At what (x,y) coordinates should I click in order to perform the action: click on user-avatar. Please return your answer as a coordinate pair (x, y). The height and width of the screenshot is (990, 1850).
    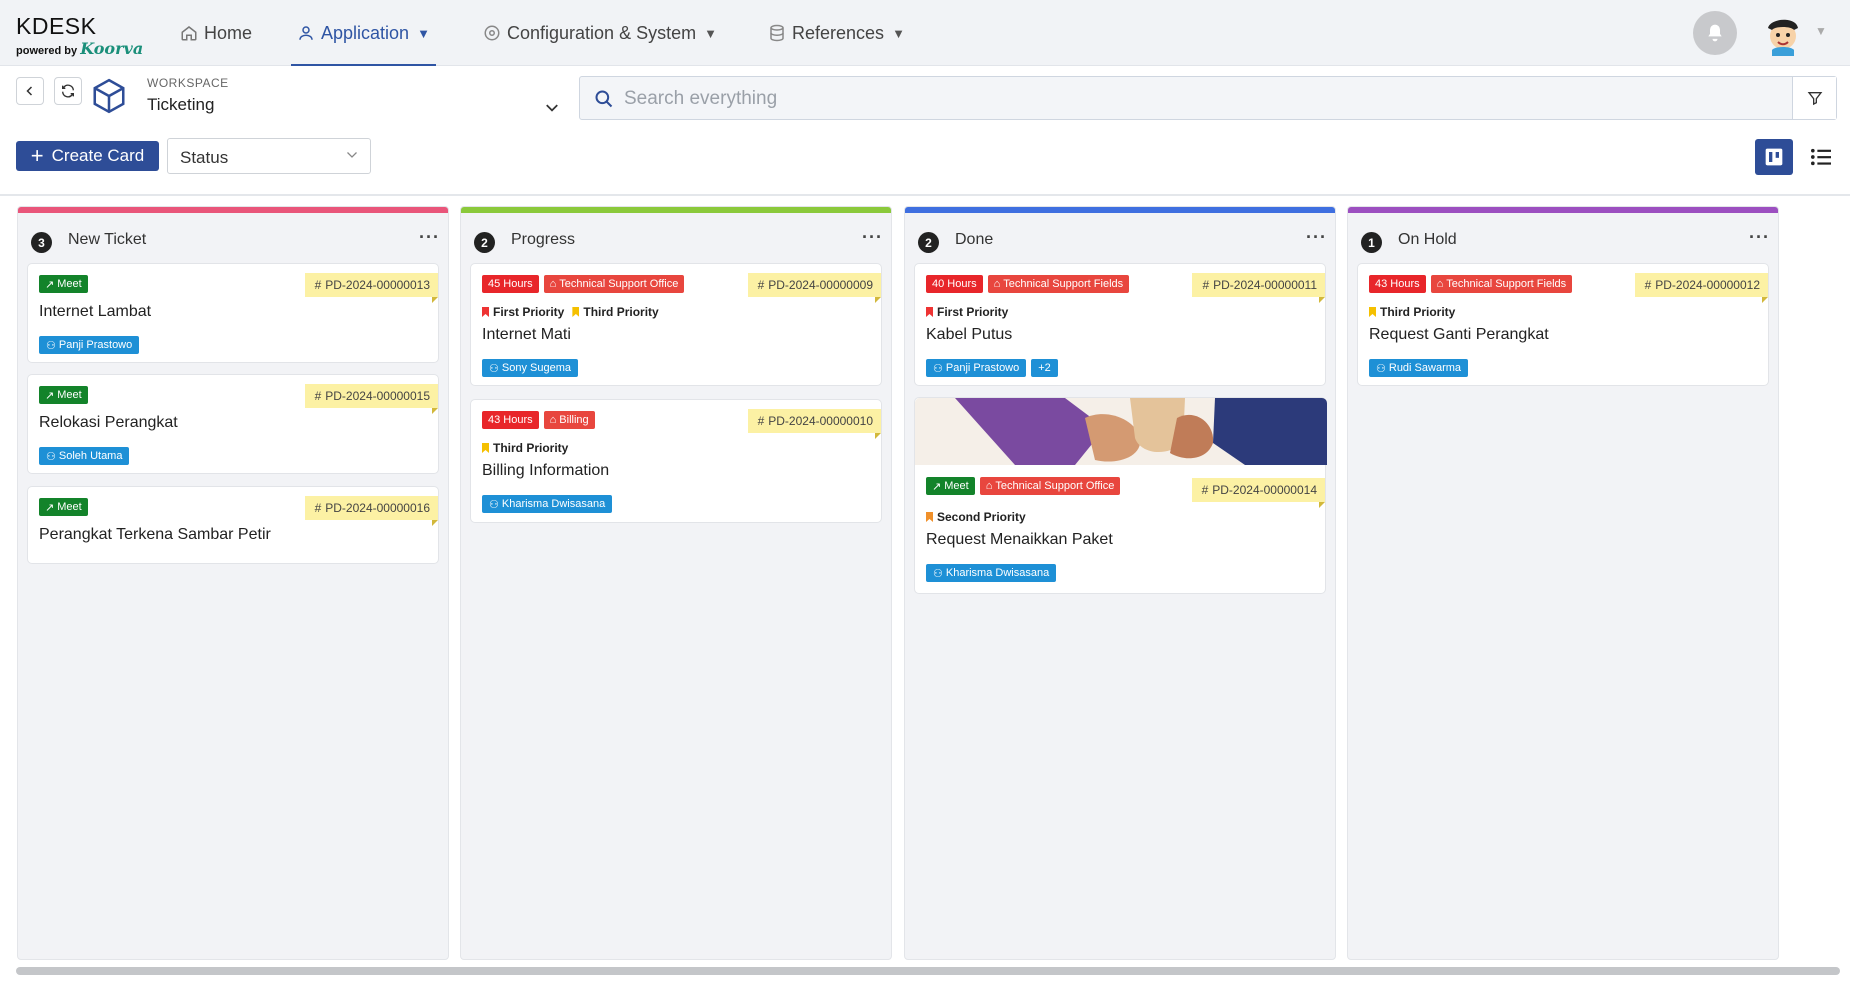
    Looking at the image, I should click on (1783, 33).